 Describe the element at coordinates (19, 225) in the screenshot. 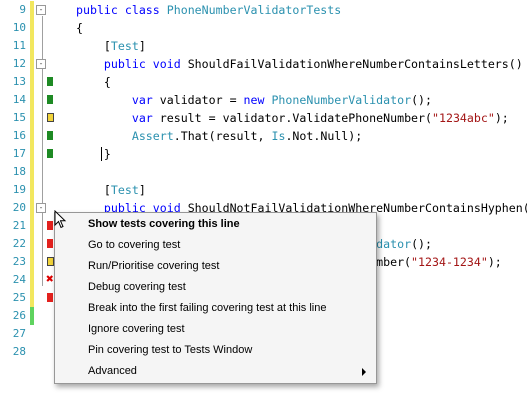

I see `line-number: 21` at that location.